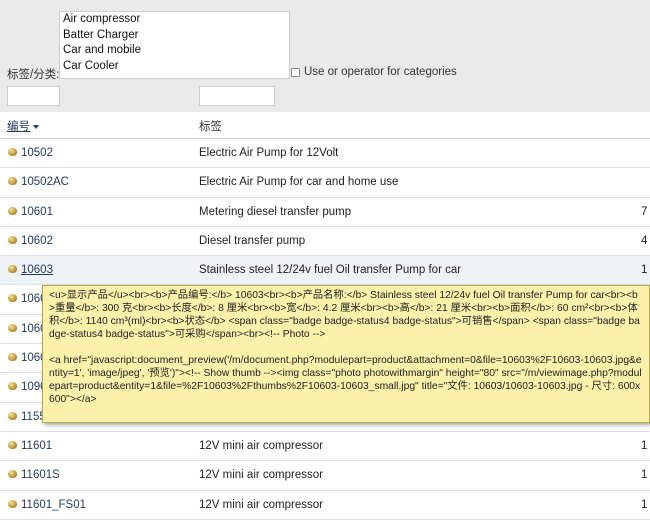  What do you see at coordinates (275, 211) in the screenshot?
I see `product-label: Metering diesel transfer pump` at bounding box center [275, 211].